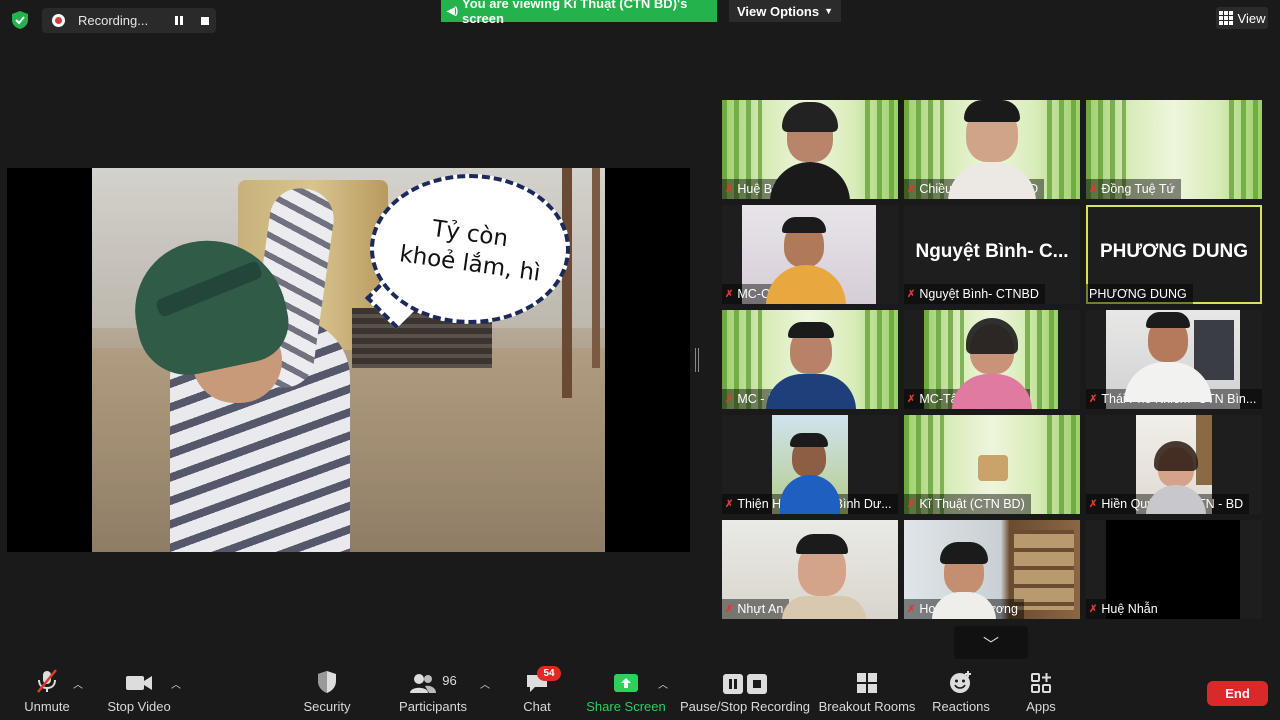 This screenshot has height=720, width=1280. I want to click on apps-icon, so click(1041, 677).